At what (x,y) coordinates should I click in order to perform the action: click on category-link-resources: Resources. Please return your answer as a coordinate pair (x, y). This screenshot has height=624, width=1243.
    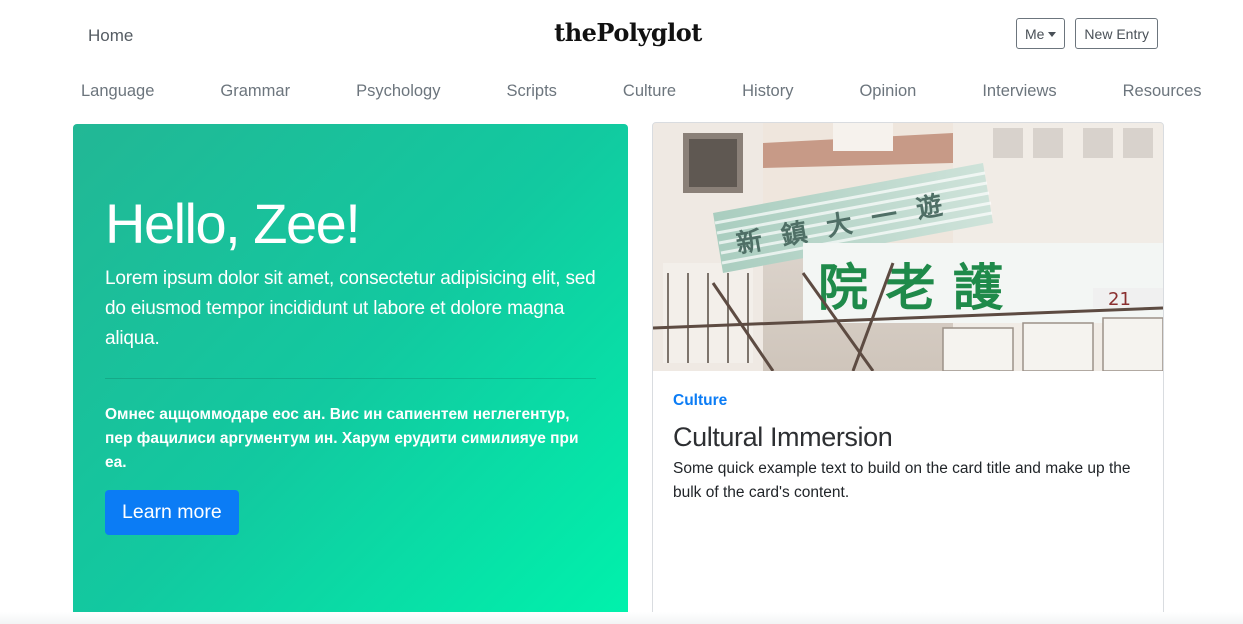
    Looking at the image, I should click on (1162, 91).